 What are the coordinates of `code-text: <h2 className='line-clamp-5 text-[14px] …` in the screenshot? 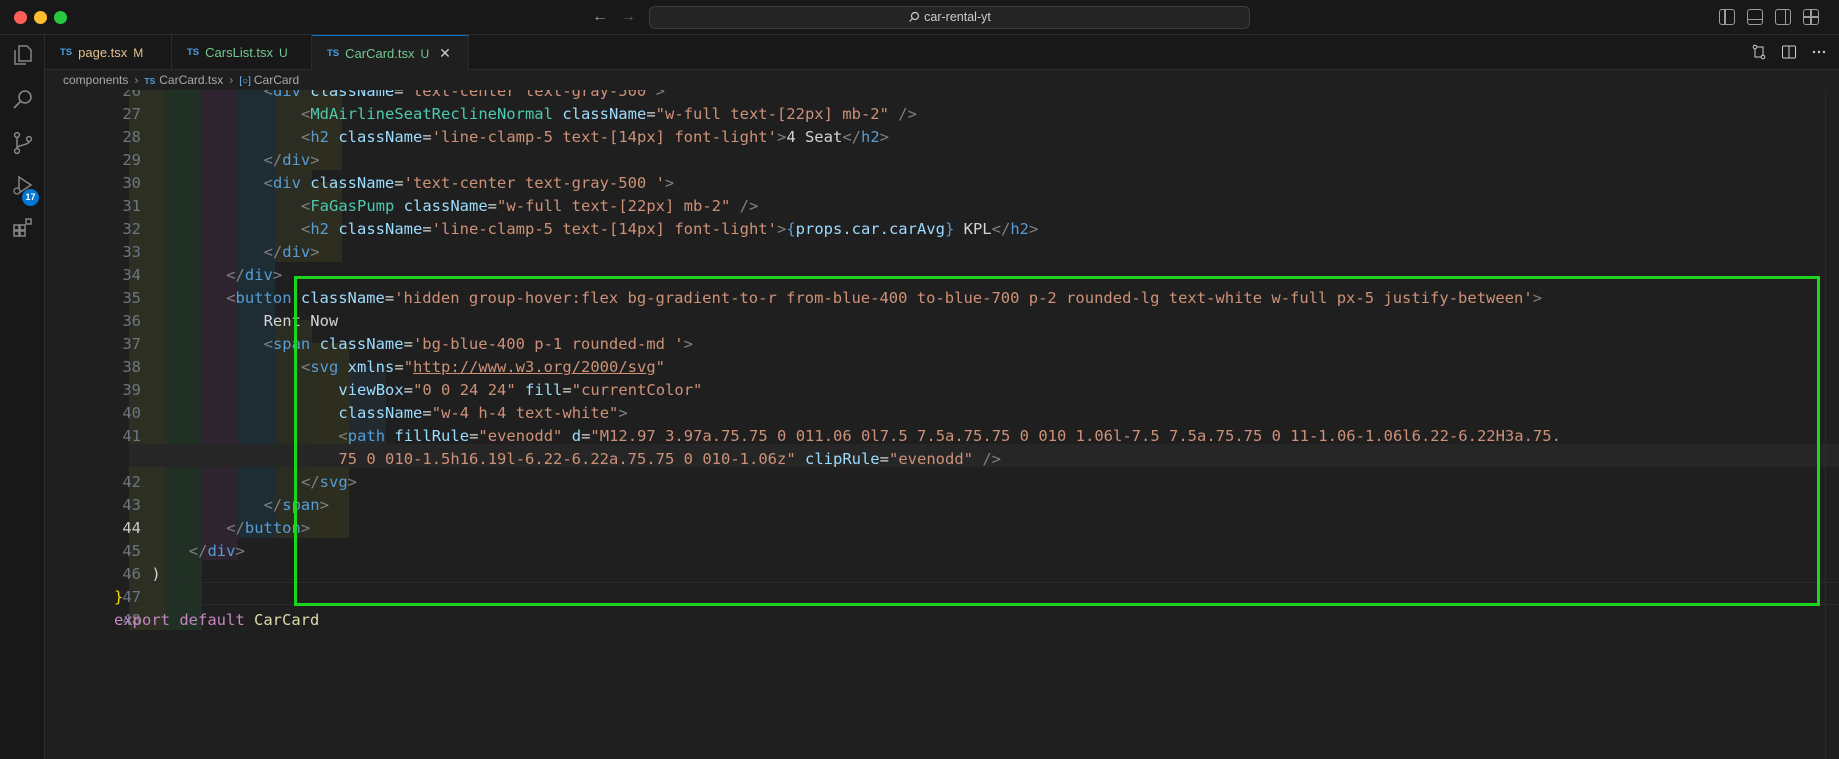 It's located at (595, 137).